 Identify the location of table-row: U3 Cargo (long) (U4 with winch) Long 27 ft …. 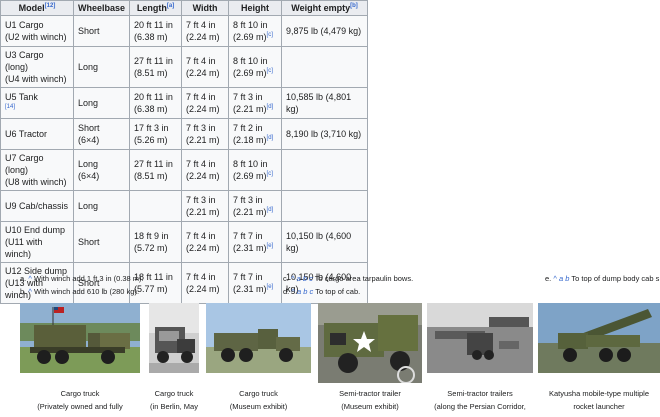
(184, 67).